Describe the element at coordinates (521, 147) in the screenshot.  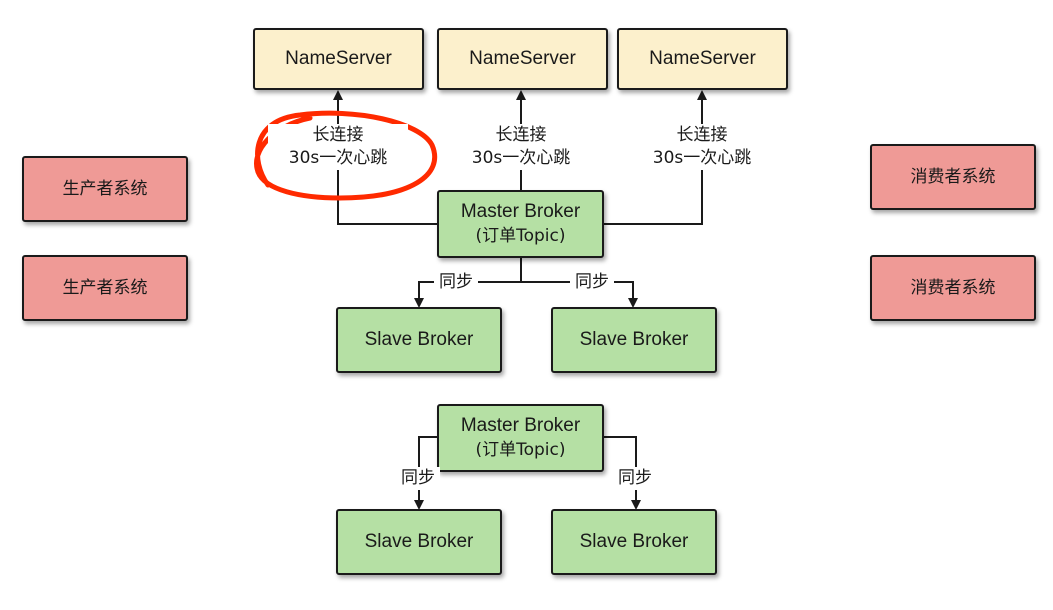
I see `connection-label-2: 长连接 30s一次心跳` at that location.